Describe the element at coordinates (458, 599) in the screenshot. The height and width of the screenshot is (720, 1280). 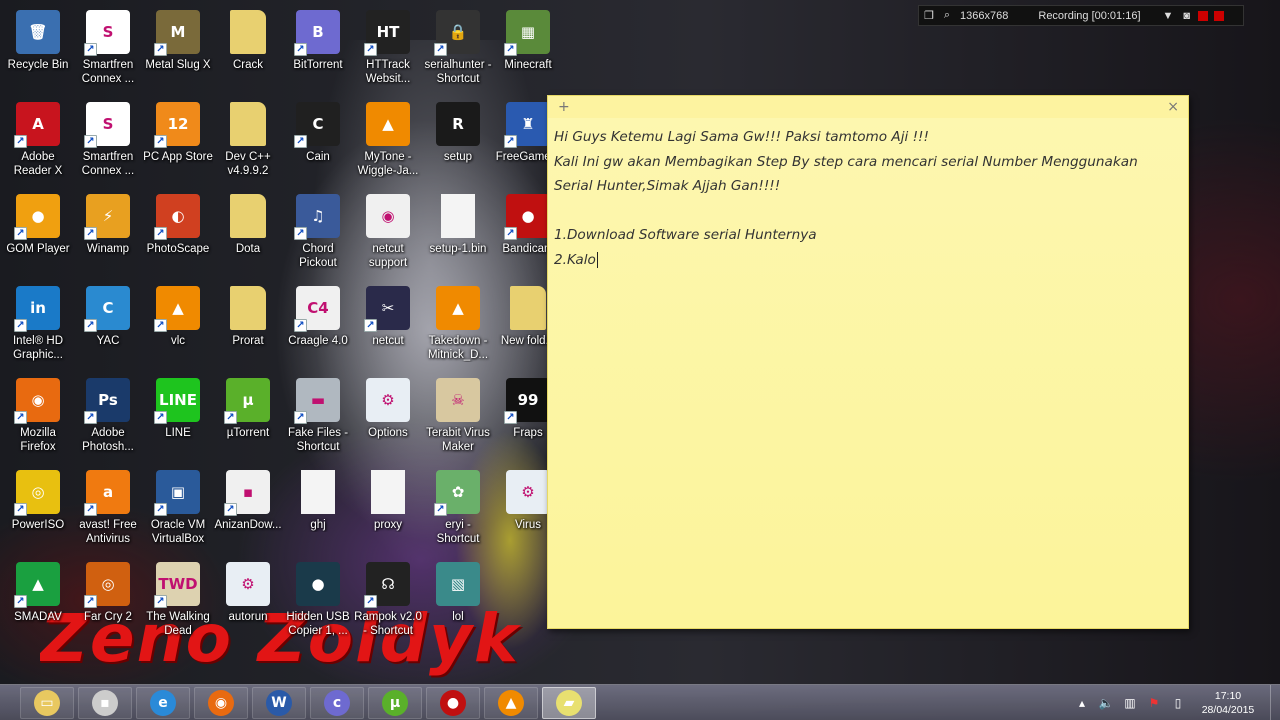
I see `desktop-icon: ▧ lol` at that location.